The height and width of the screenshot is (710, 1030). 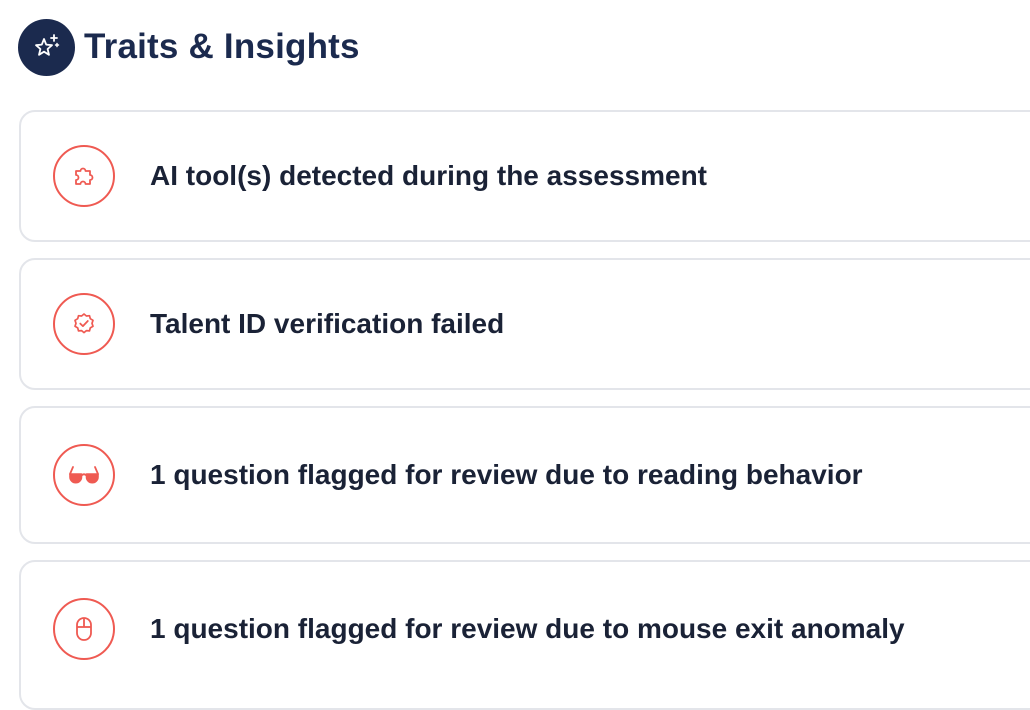 I want to click on badge-check-icon, so click(x=84, y=324).